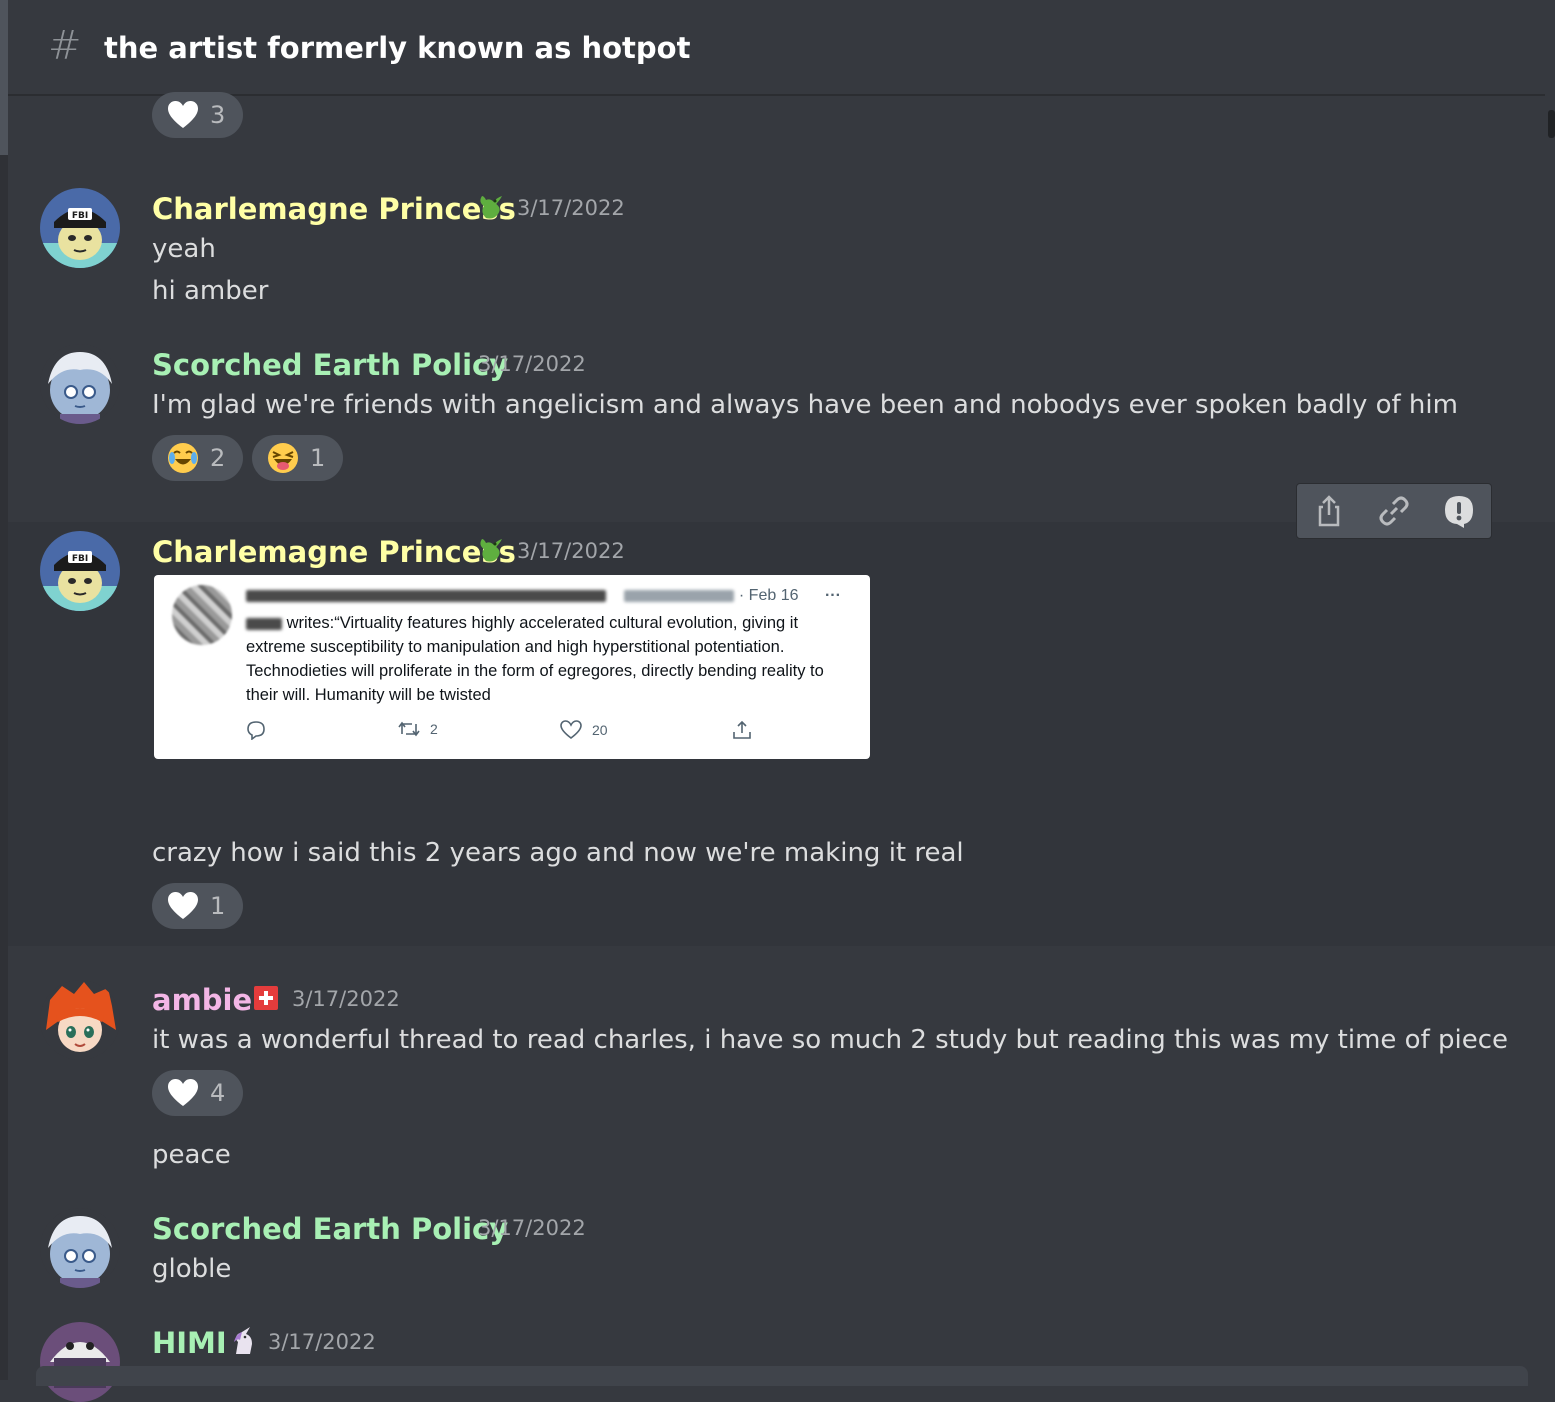  Describe the element at coordinates (1329, 511) in the screenshot. I see `share-icon` at that location.